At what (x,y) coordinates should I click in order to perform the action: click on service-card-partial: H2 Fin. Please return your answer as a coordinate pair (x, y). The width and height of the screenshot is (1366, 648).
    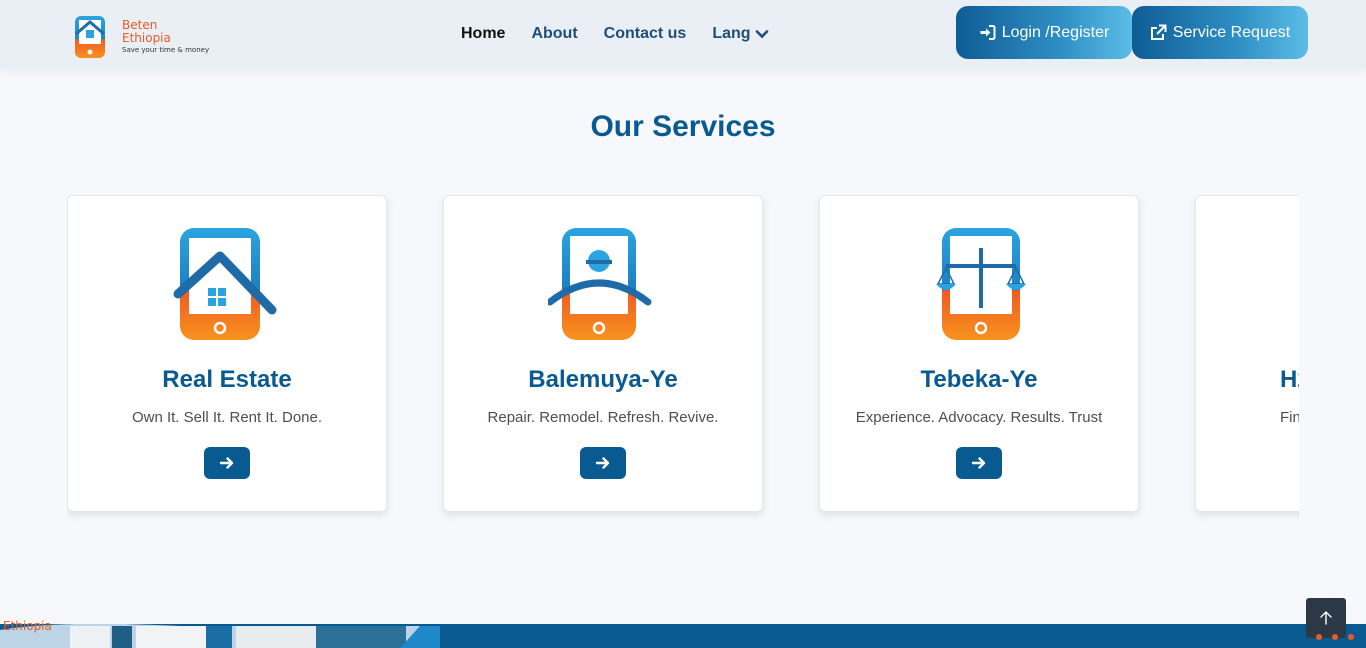
    Looking at the image, I should click on (1247, 353).